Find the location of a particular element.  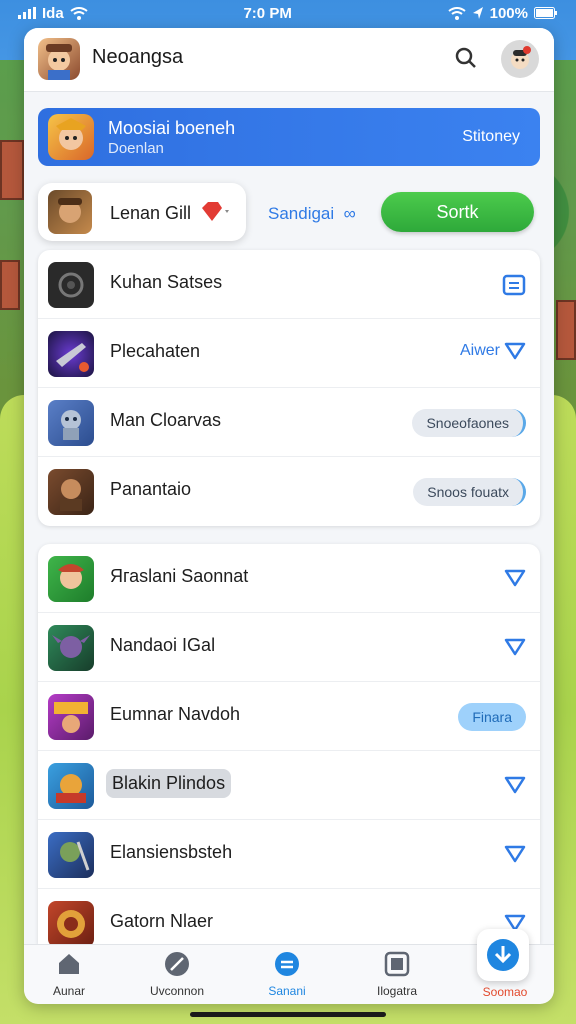

app-logo is located at coordinates (59, 59).